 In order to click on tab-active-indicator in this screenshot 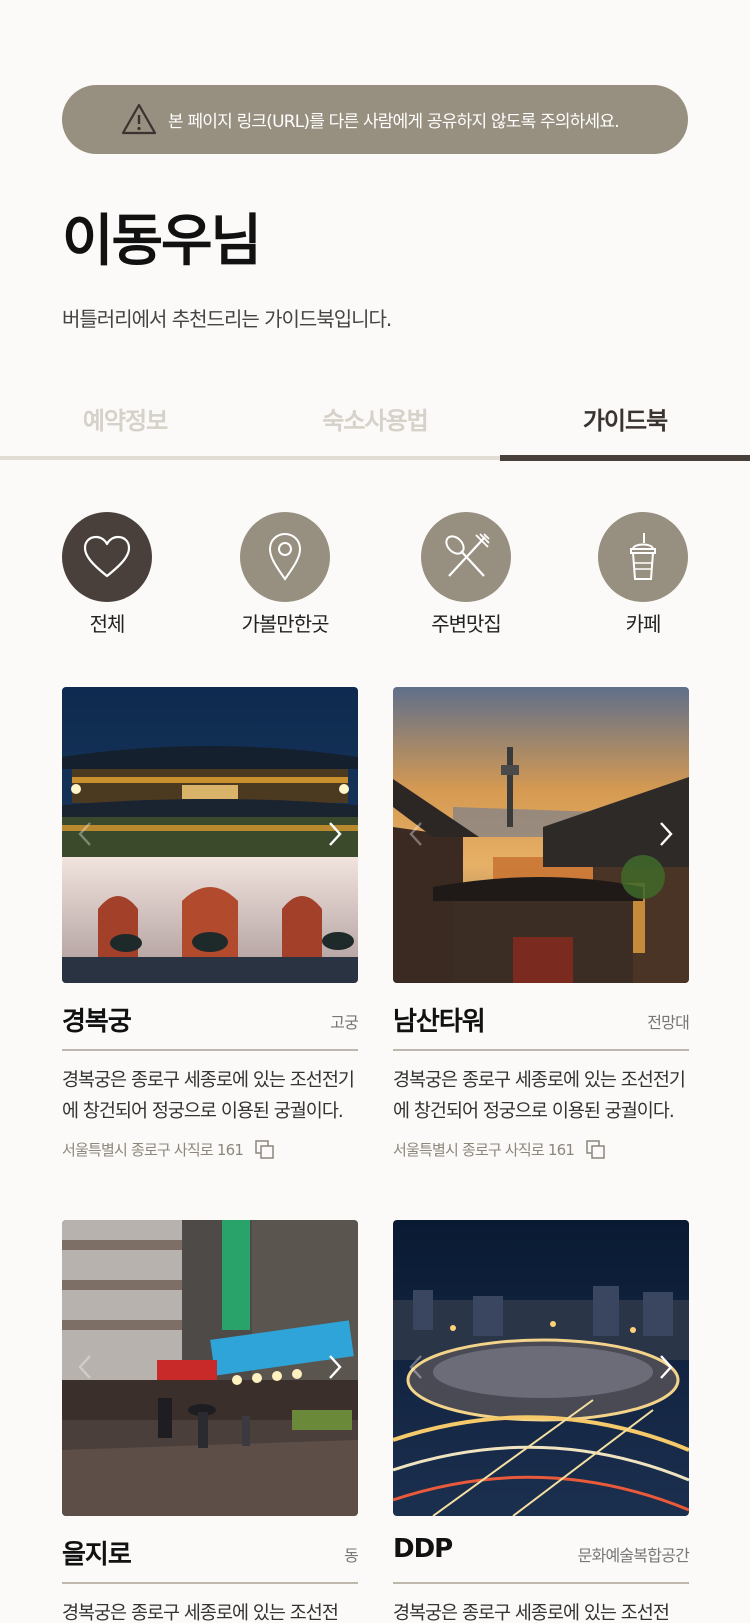, I will do `click(625, 458)`.